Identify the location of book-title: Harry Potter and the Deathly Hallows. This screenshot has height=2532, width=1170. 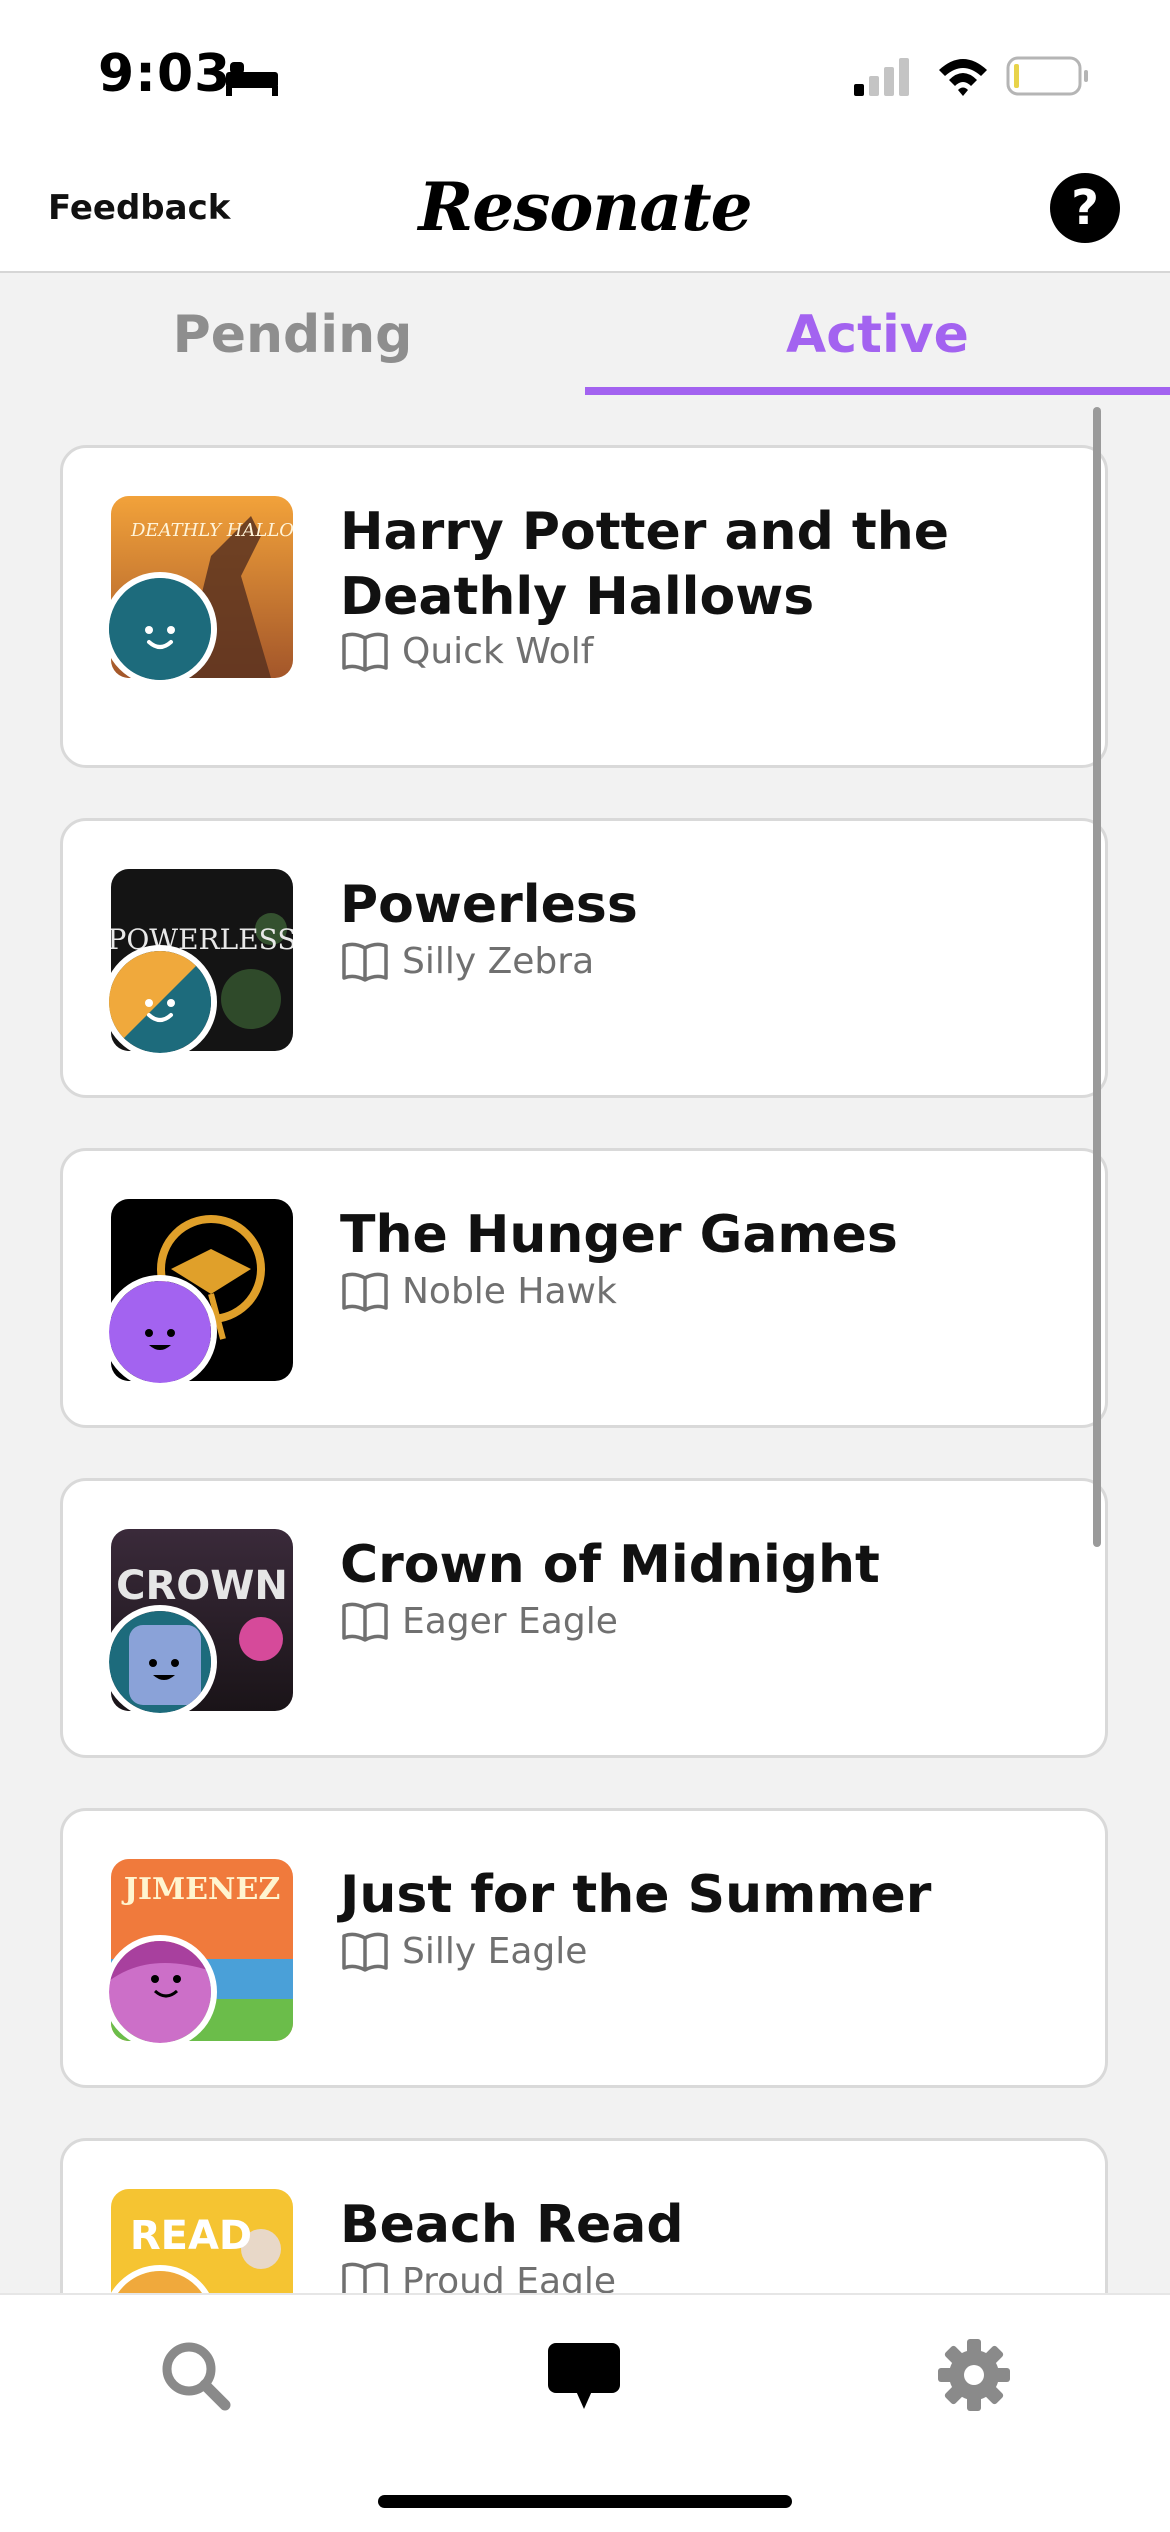
(645, 564).